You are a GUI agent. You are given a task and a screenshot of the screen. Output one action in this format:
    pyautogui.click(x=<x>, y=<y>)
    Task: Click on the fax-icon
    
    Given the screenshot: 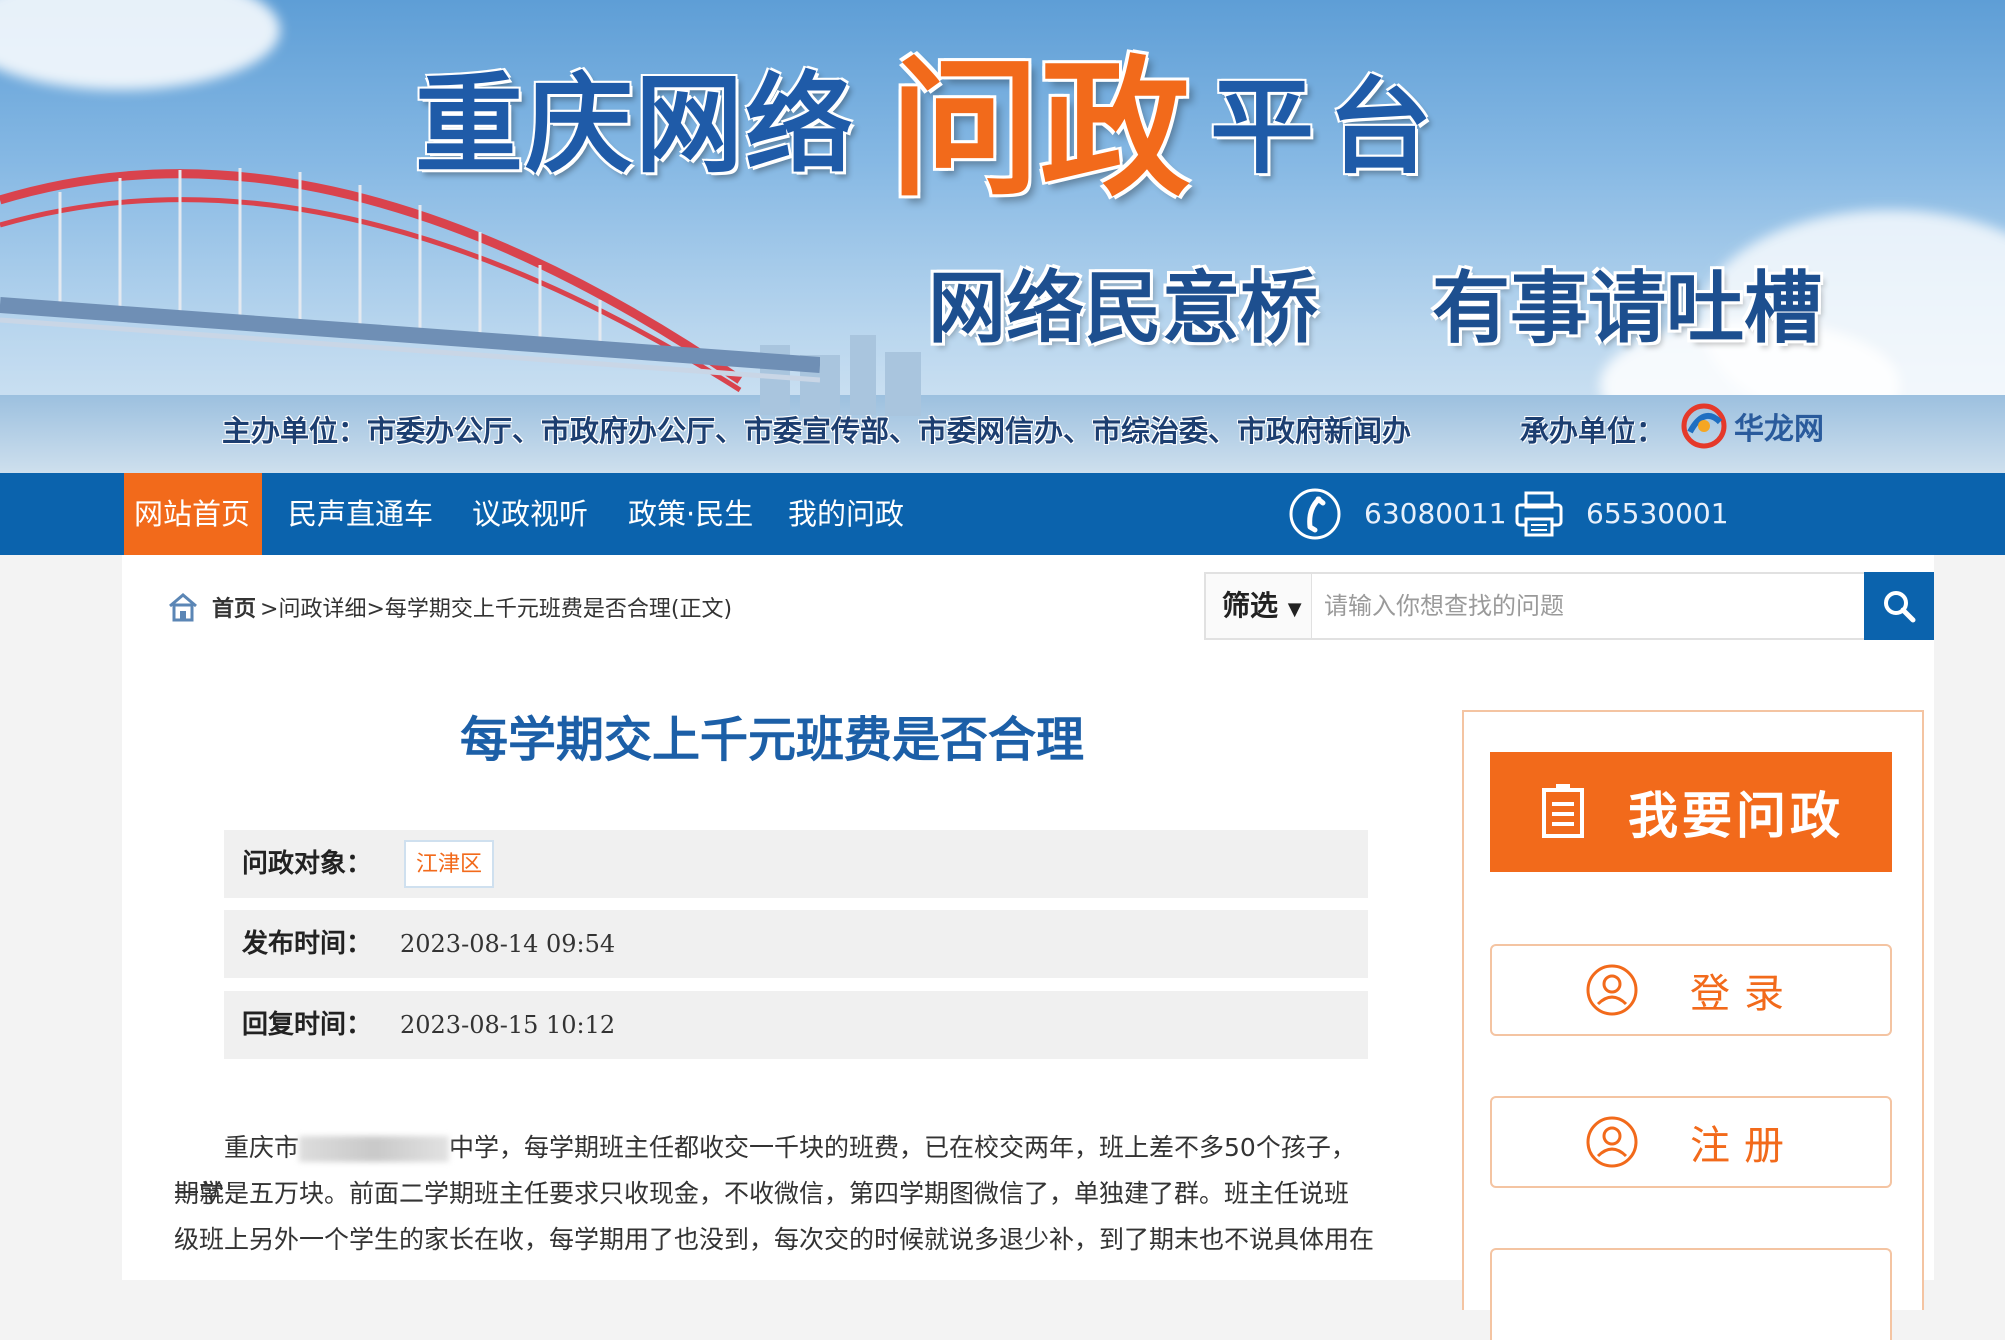 What is the action you would take?
    pyautogui.click(x=1539, y=514)
    